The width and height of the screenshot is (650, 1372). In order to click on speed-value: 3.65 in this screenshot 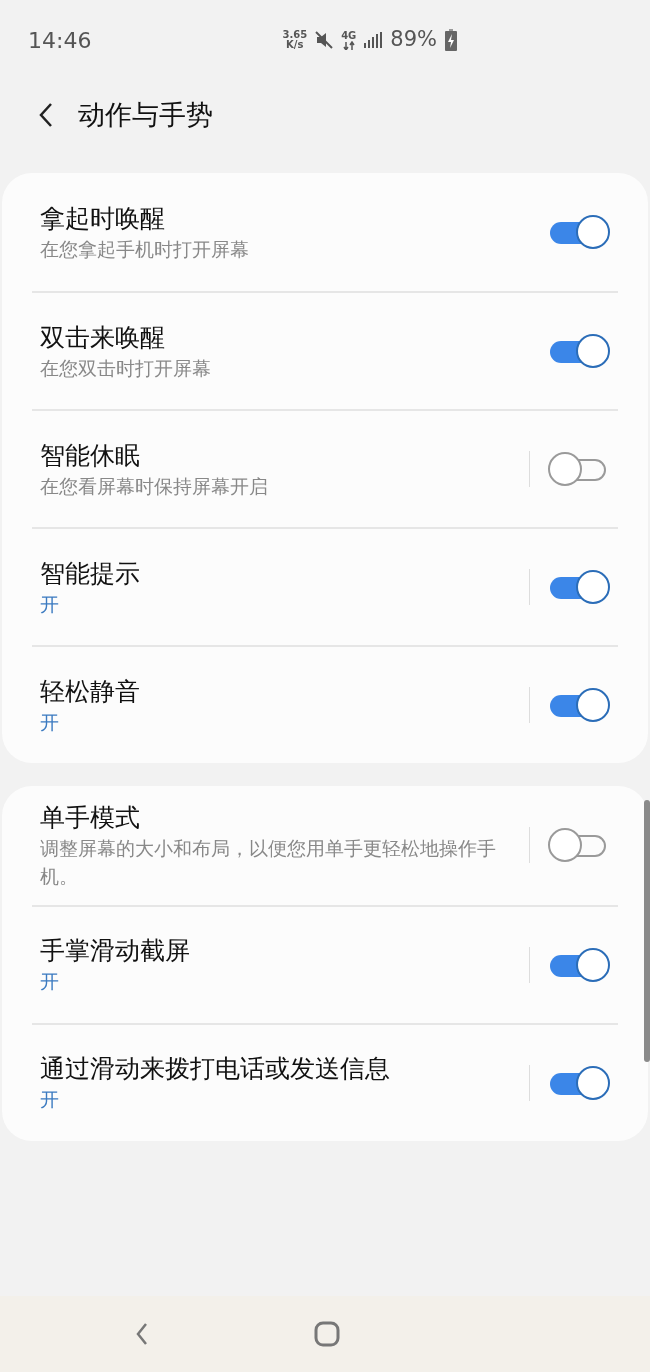, I will do `click(295, 35)`.